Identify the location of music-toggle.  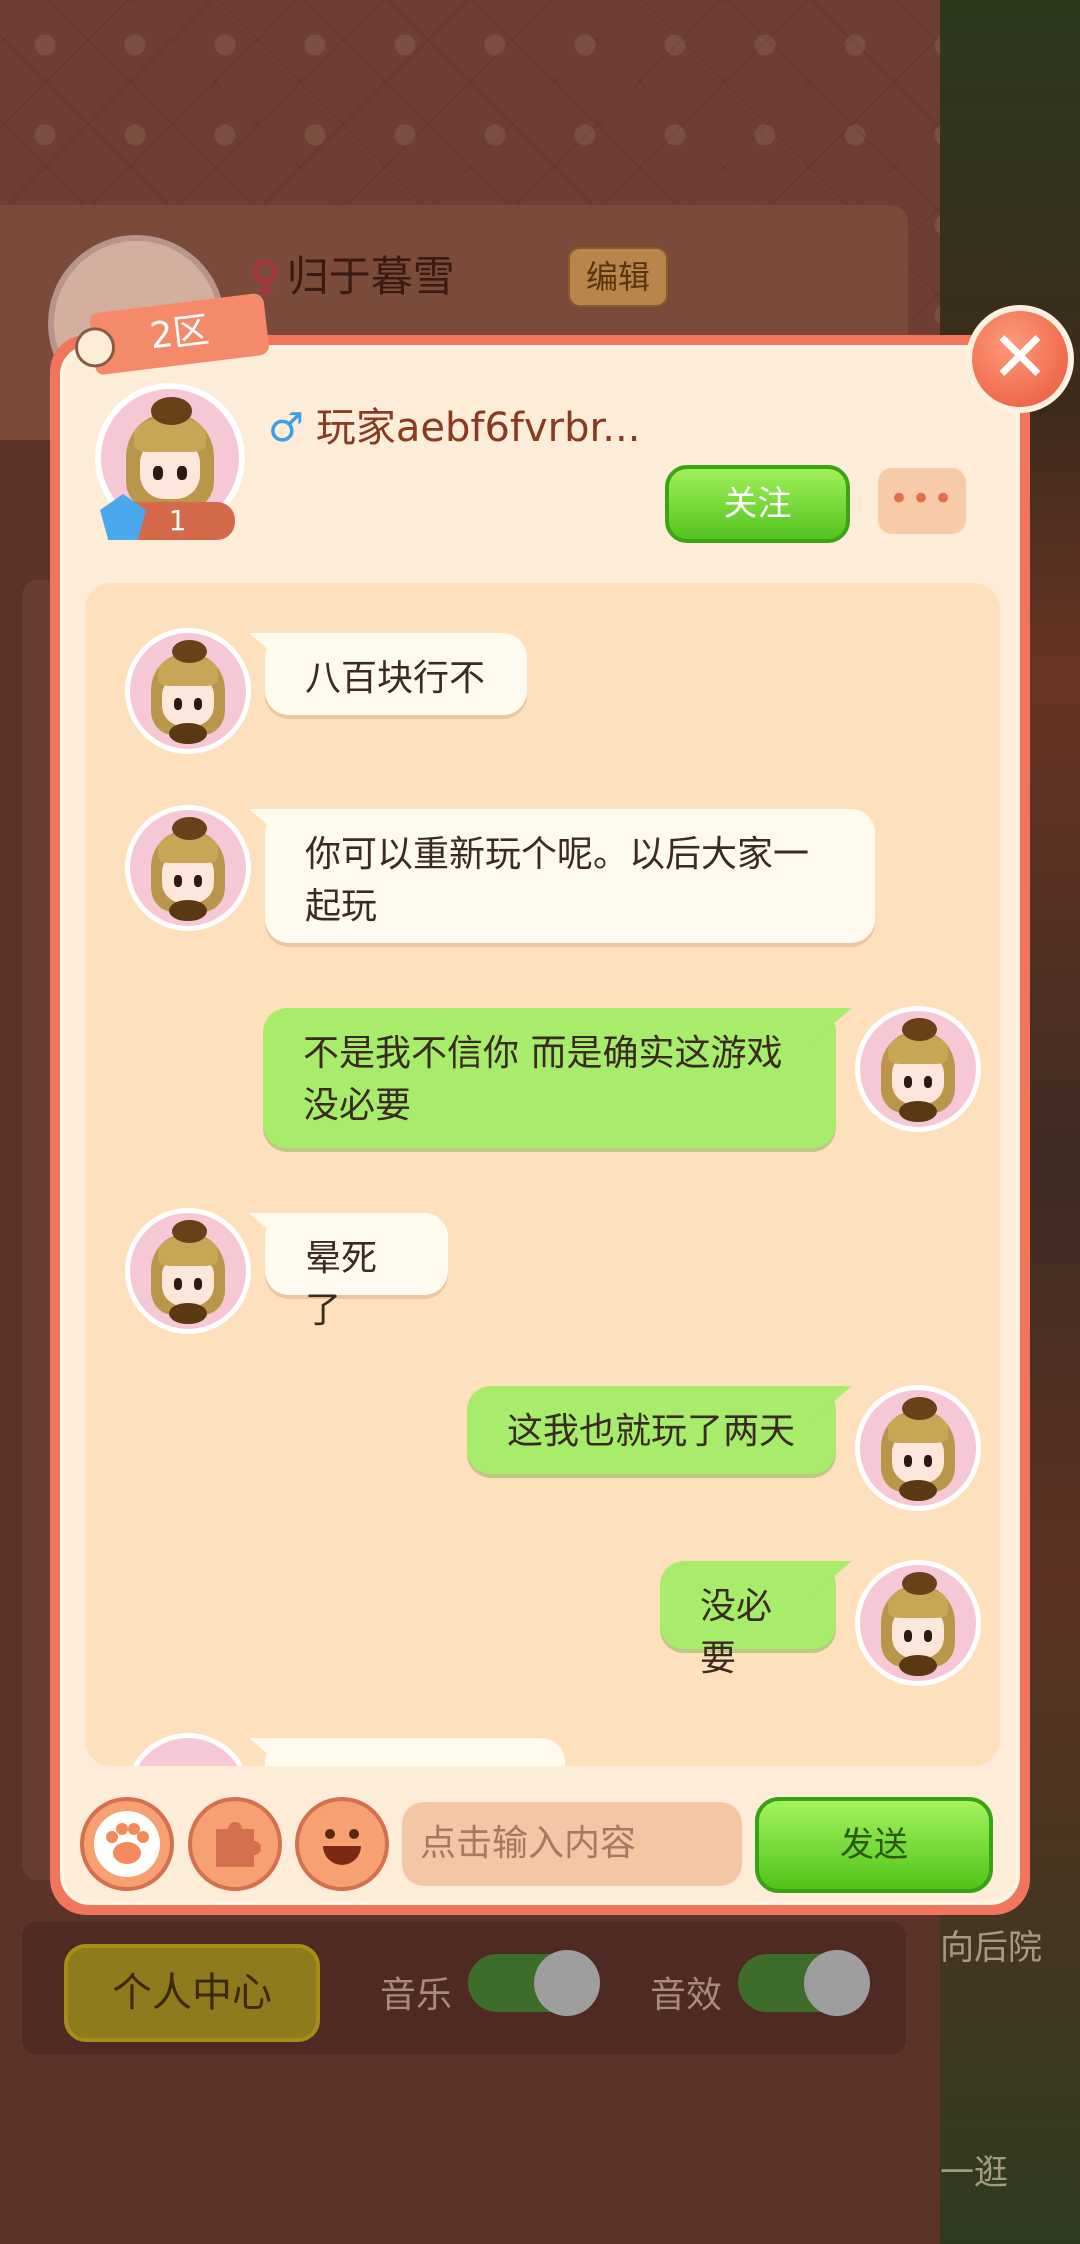
(534, 1983).